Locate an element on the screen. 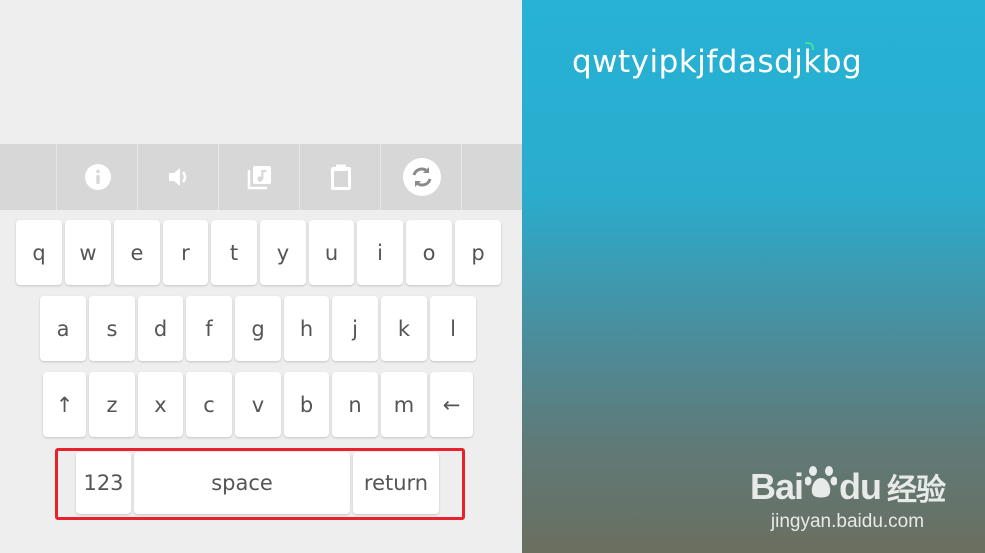 The height and width of the screenshot is (553, 985). sound-button is located at coordinates (178, 177).